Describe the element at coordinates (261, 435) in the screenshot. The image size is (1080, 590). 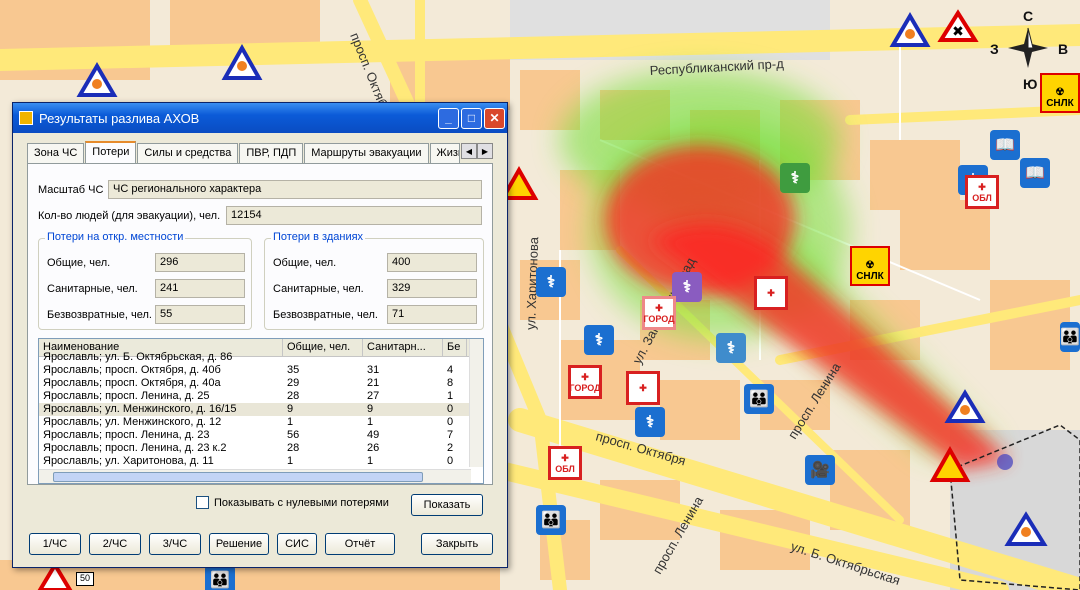
I see `table-row: Ярославль; просп. Ленина, д. 23 56 49 7` at that location.